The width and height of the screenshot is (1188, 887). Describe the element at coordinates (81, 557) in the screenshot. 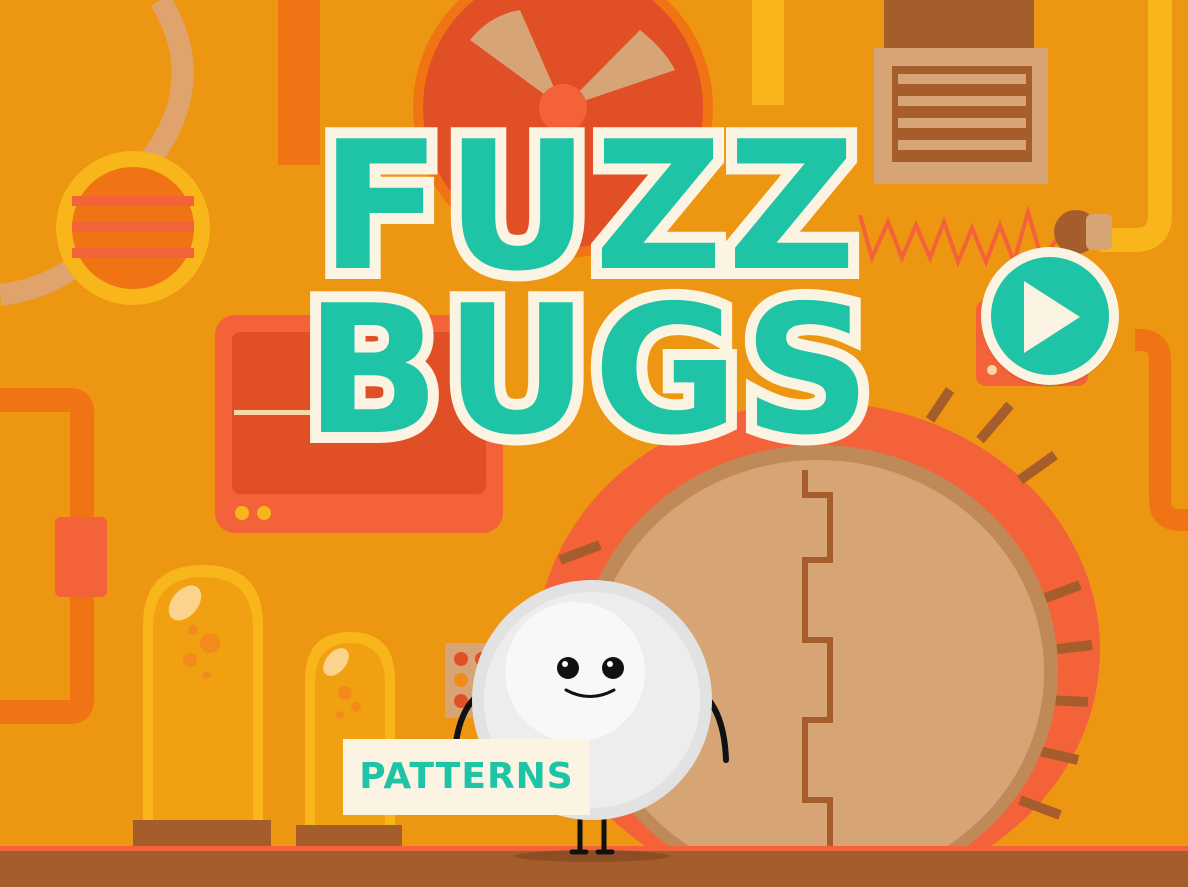

I see `pipe-valve` at that location.